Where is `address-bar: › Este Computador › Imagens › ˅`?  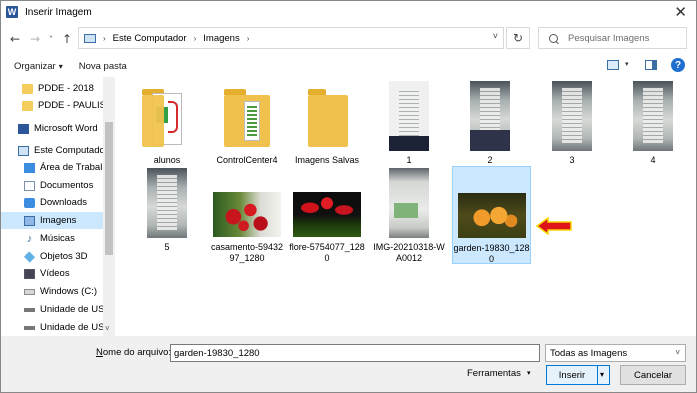
address-bar: › Este Computador › Imagens › ˅ is located at coordinates (291, 38).